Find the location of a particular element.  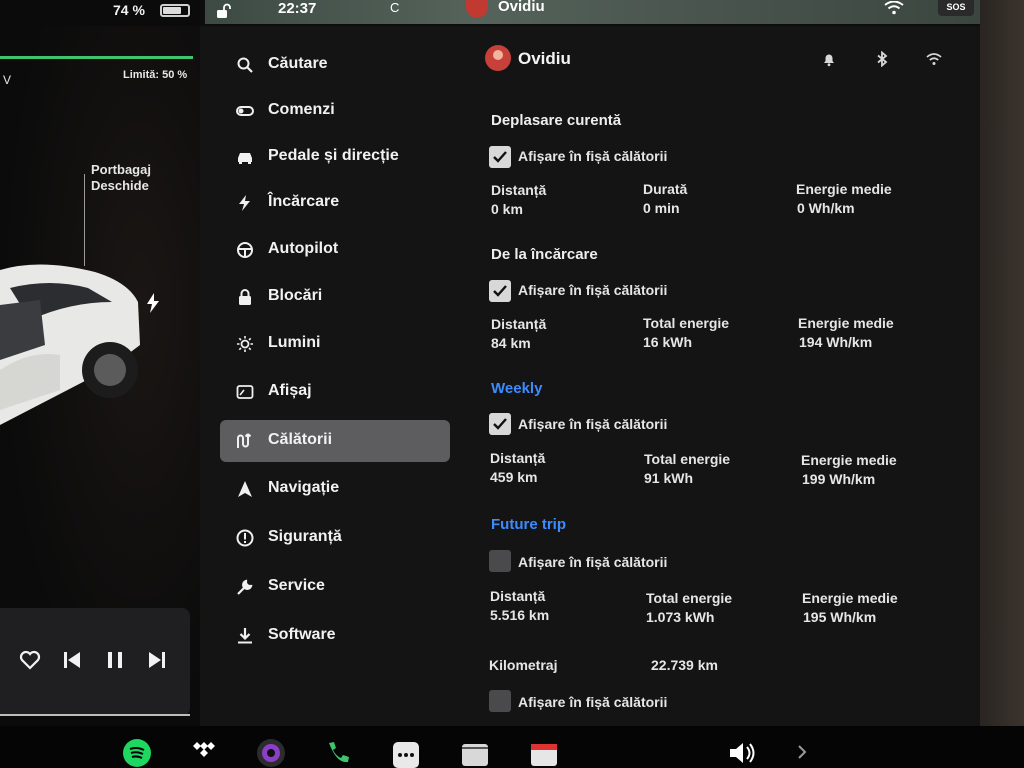

user-name: Ovidiu is located at coordinates (544, 59).